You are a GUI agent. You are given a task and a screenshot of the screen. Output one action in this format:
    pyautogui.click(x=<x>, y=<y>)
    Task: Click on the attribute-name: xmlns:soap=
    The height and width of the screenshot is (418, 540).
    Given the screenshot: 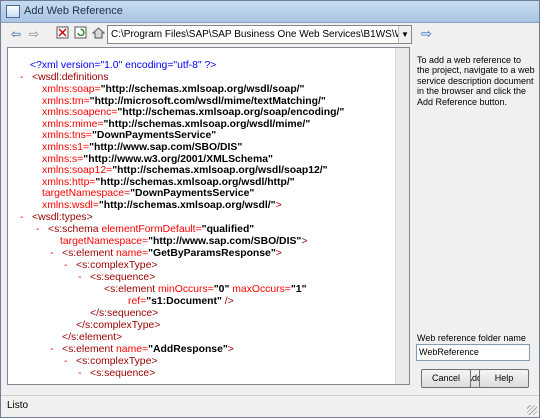 What is the action you would take?
    pyautogui.click(x=71, y=89)
    